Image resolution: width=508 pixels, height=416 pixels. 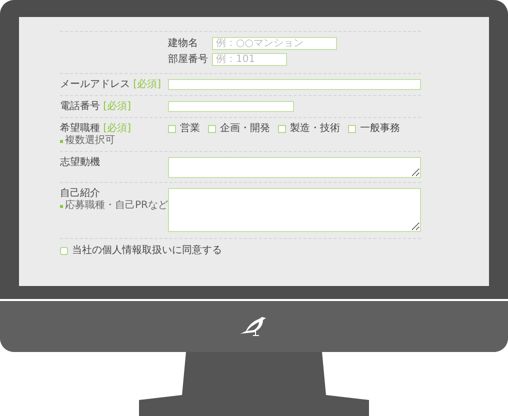 What do you see at coordinates (80, 163) in the screenshot?
I see `field-label: 志望動機` at bounding box center [80, 163].